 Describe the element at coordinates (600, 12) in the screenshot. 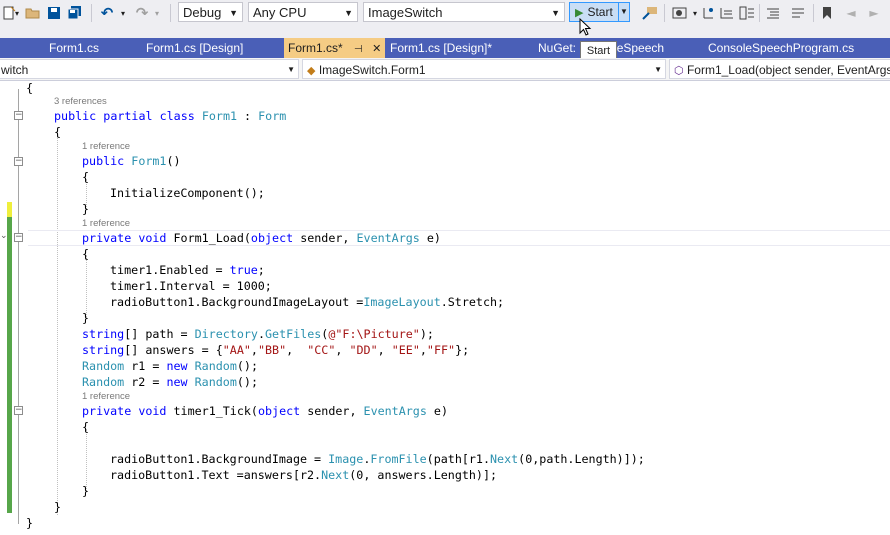

I see `start-label: Start` at that location.